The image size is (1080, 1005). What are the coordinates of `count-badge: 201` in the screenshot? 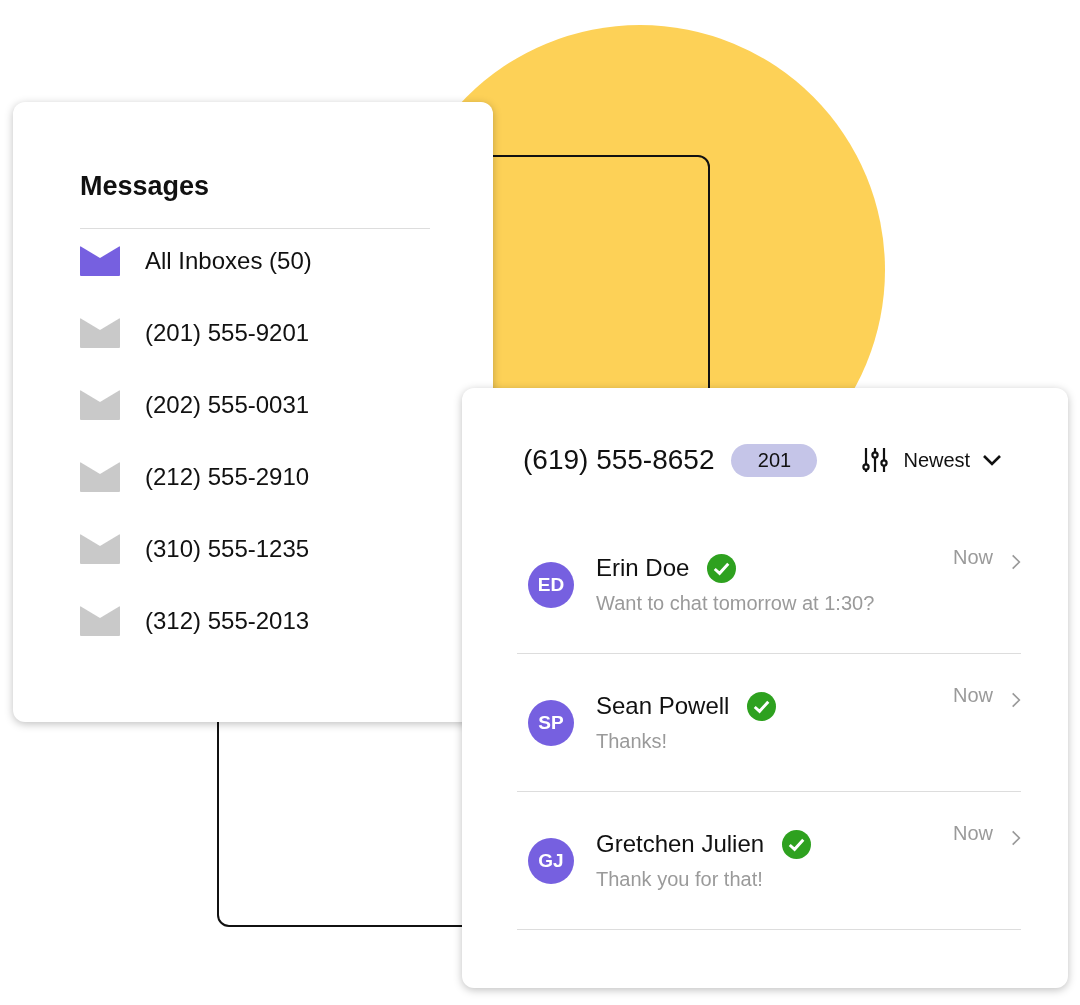 It's located at (774, 460).